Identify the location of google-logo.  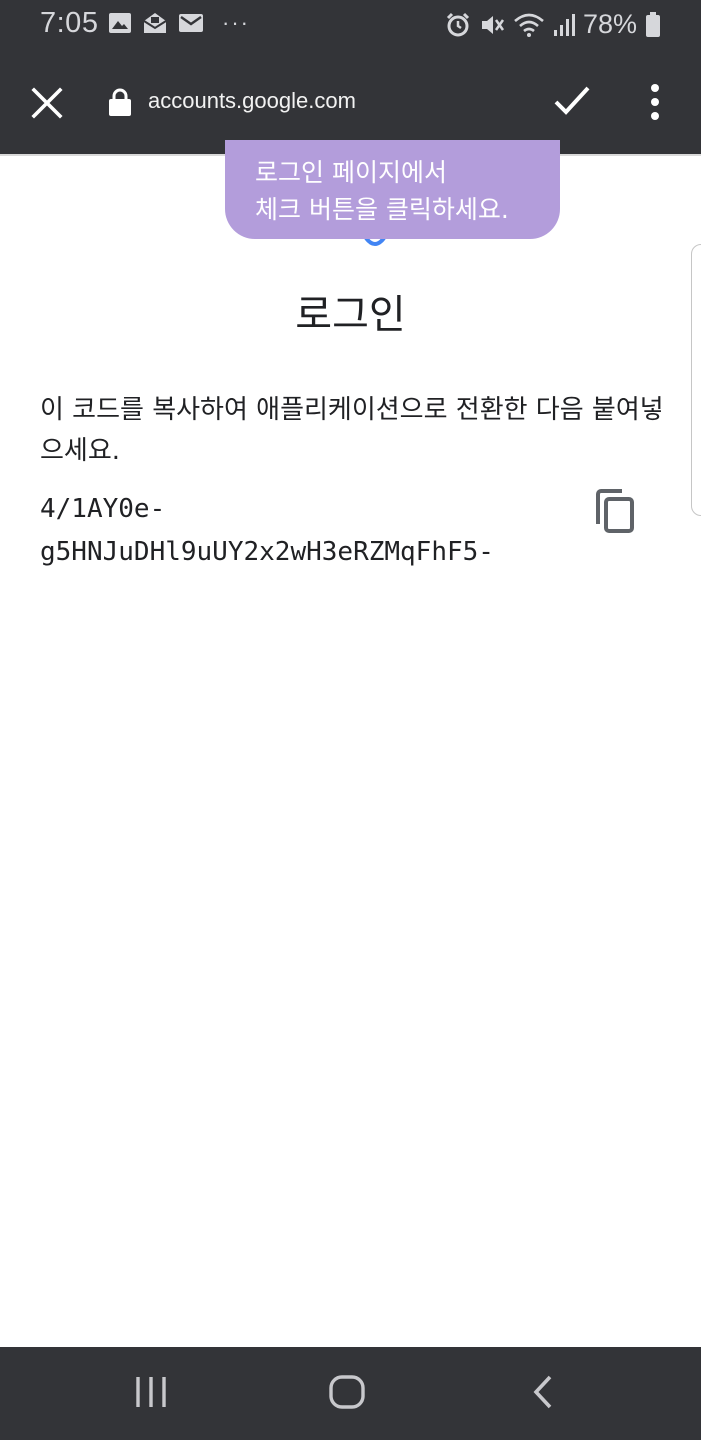
(375, 242).